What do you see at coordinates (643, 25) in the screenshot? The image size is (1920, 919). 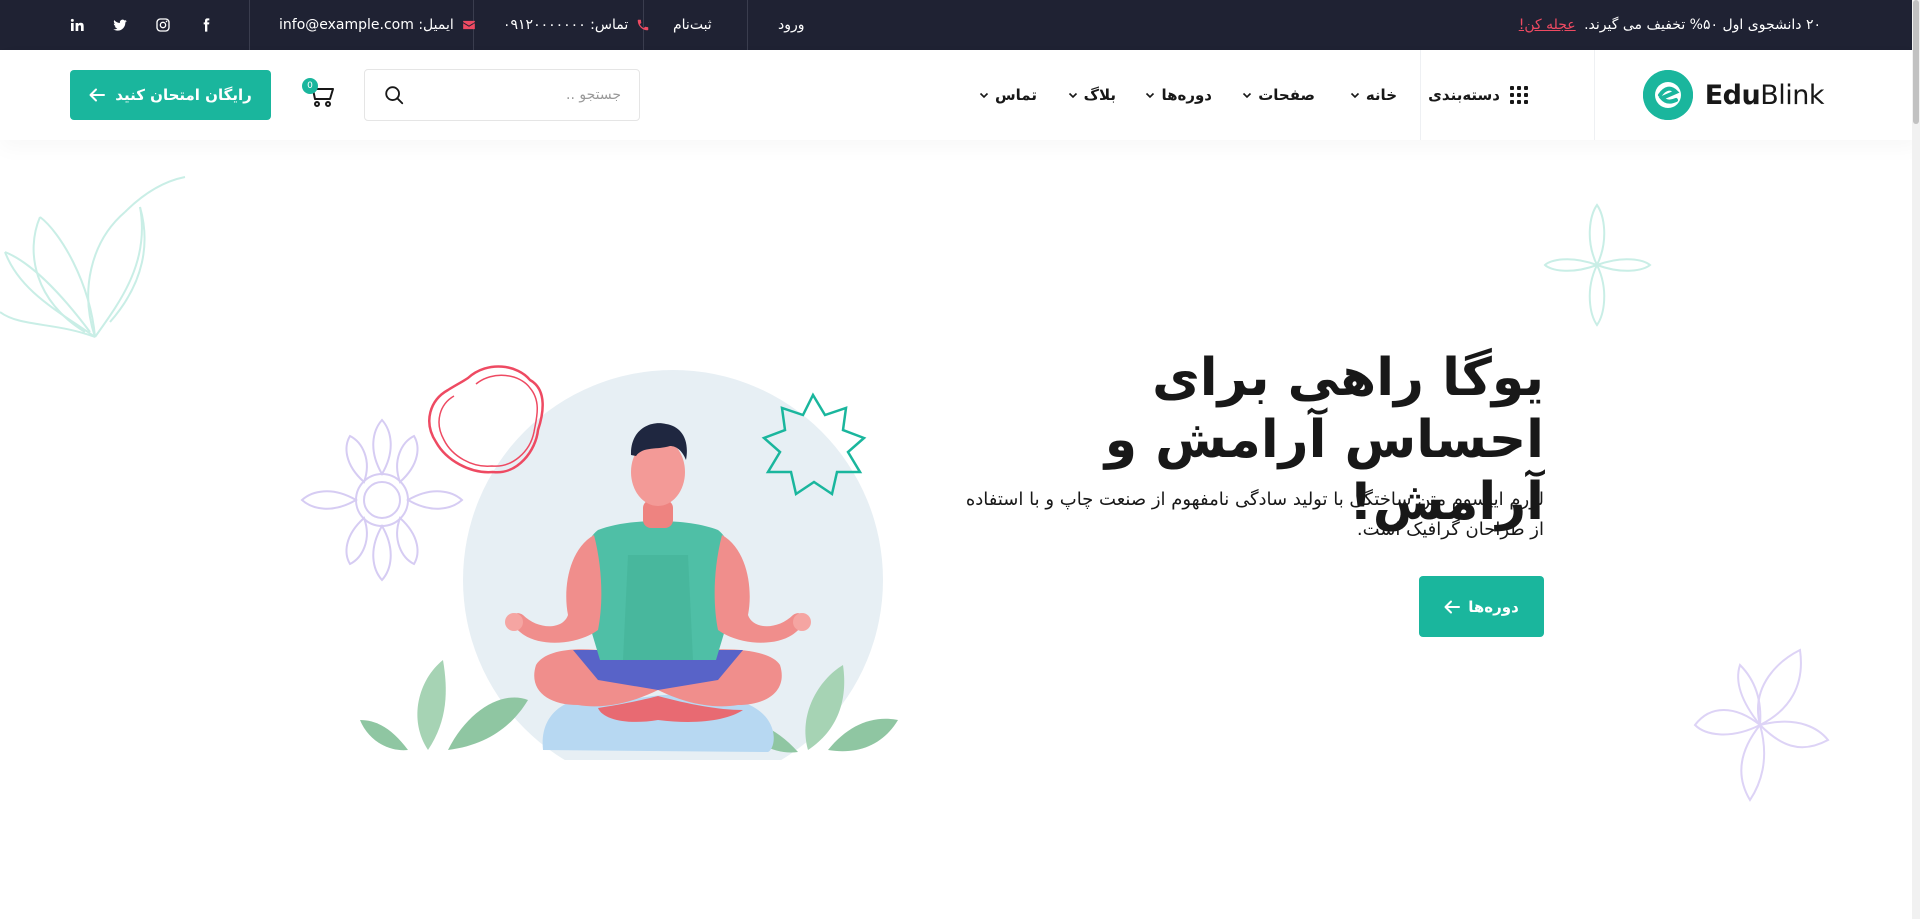 I see `phone-icon` at bounding box center [643, 25].